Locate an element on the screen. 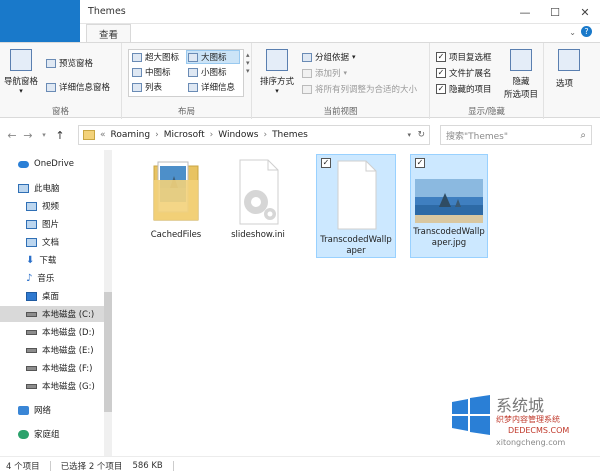  size-columns-button: 将所有列调整为合适的大小 is located at coordinates (359, 89).